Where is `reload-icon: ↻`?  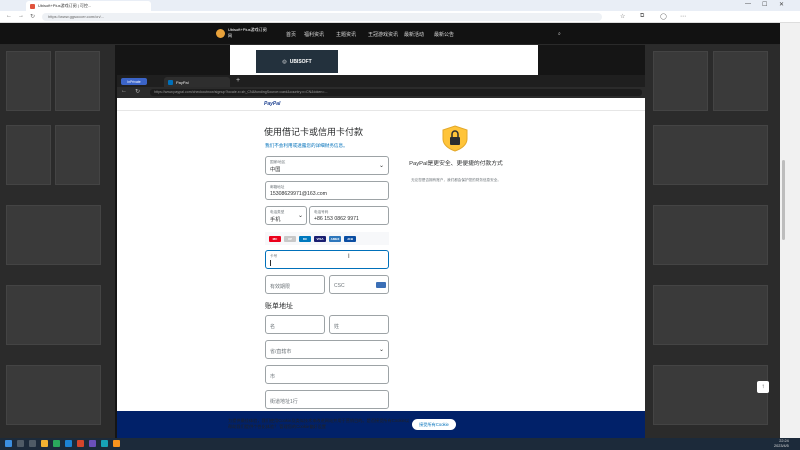
reload-icon: ↻ is located at coordinates (32, 16).